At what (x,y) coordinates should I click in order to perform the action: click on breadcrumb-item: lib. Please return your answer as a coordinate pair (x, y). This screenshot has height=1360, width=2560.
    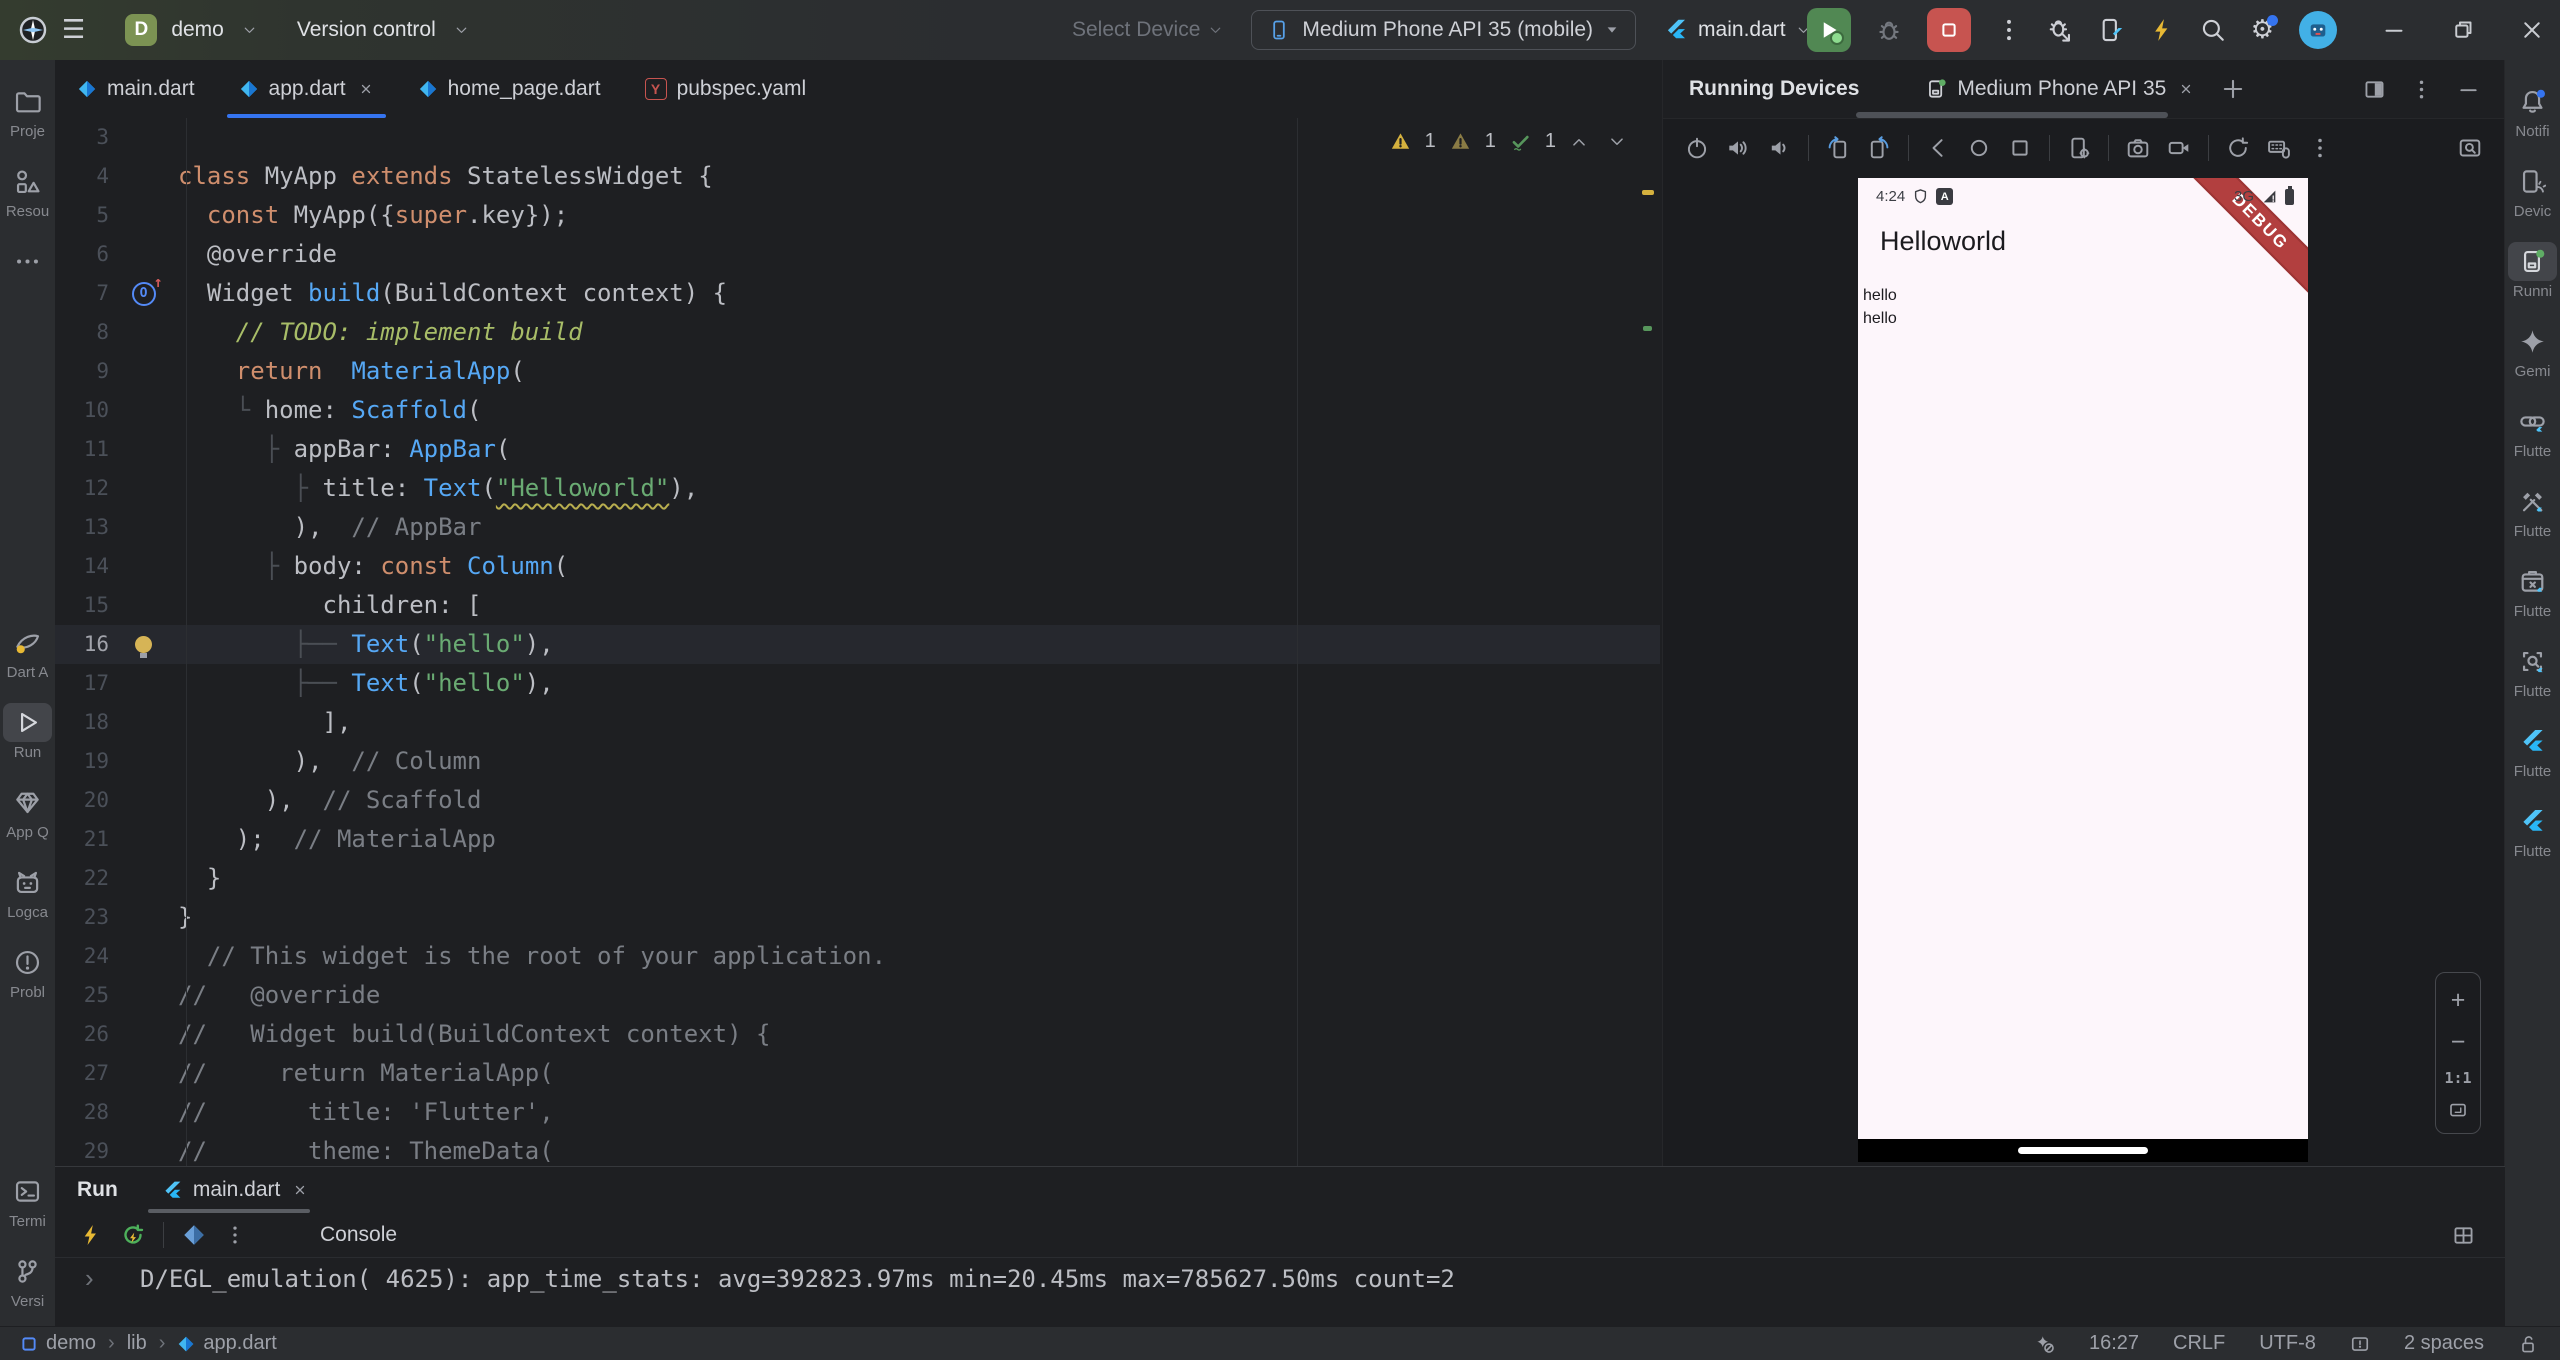
    Looking at the image, I should click on (137, 1343).